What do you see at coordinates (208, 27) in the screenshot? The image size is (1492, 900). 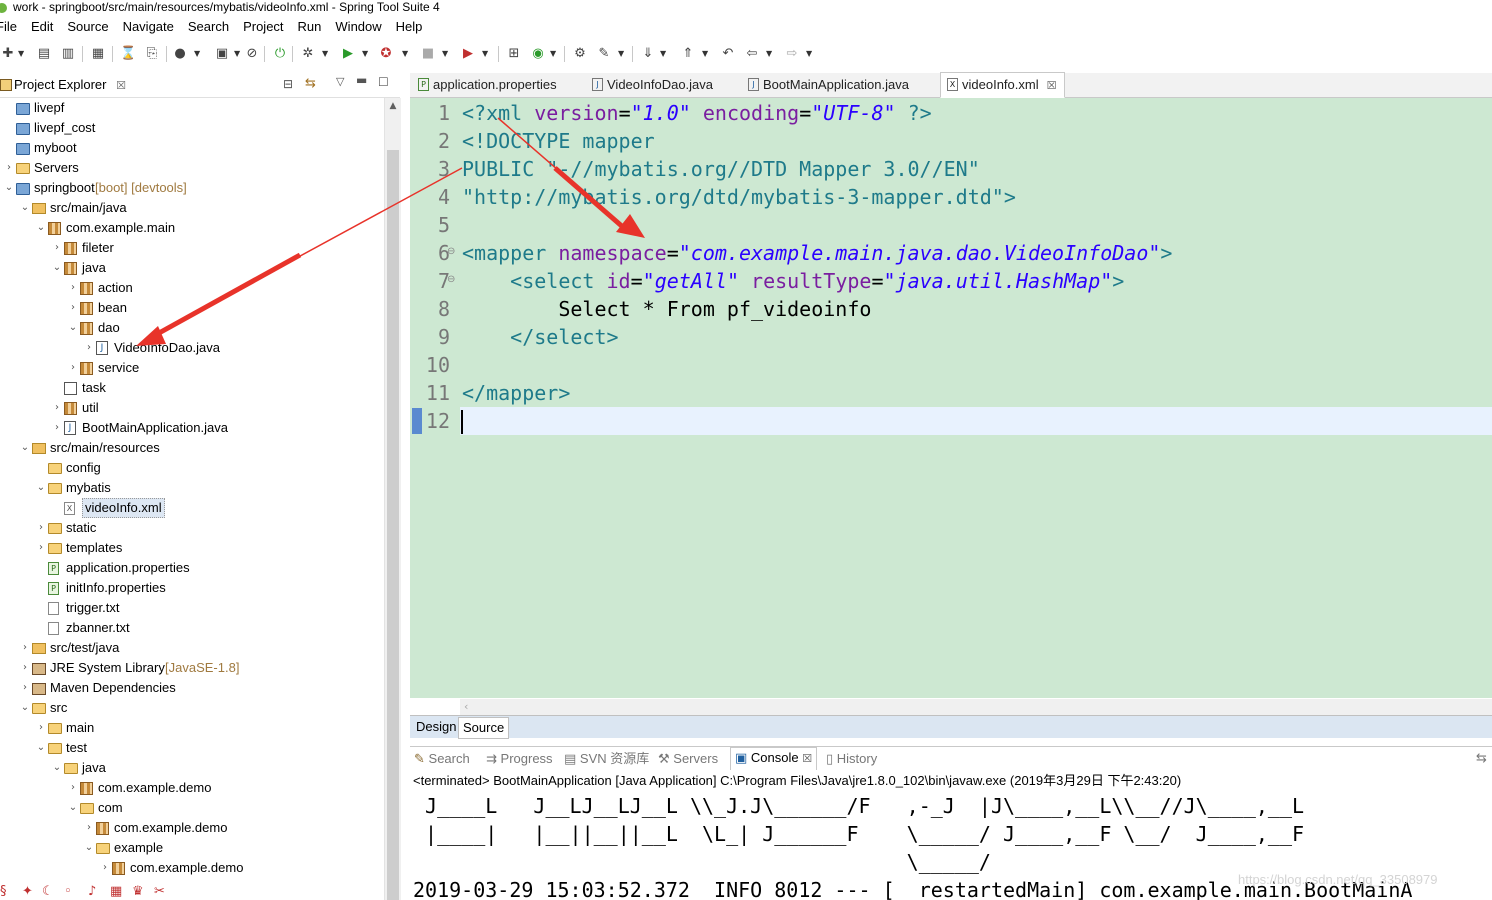 I see `menu-search: Search` at bounding box center [208, 27].